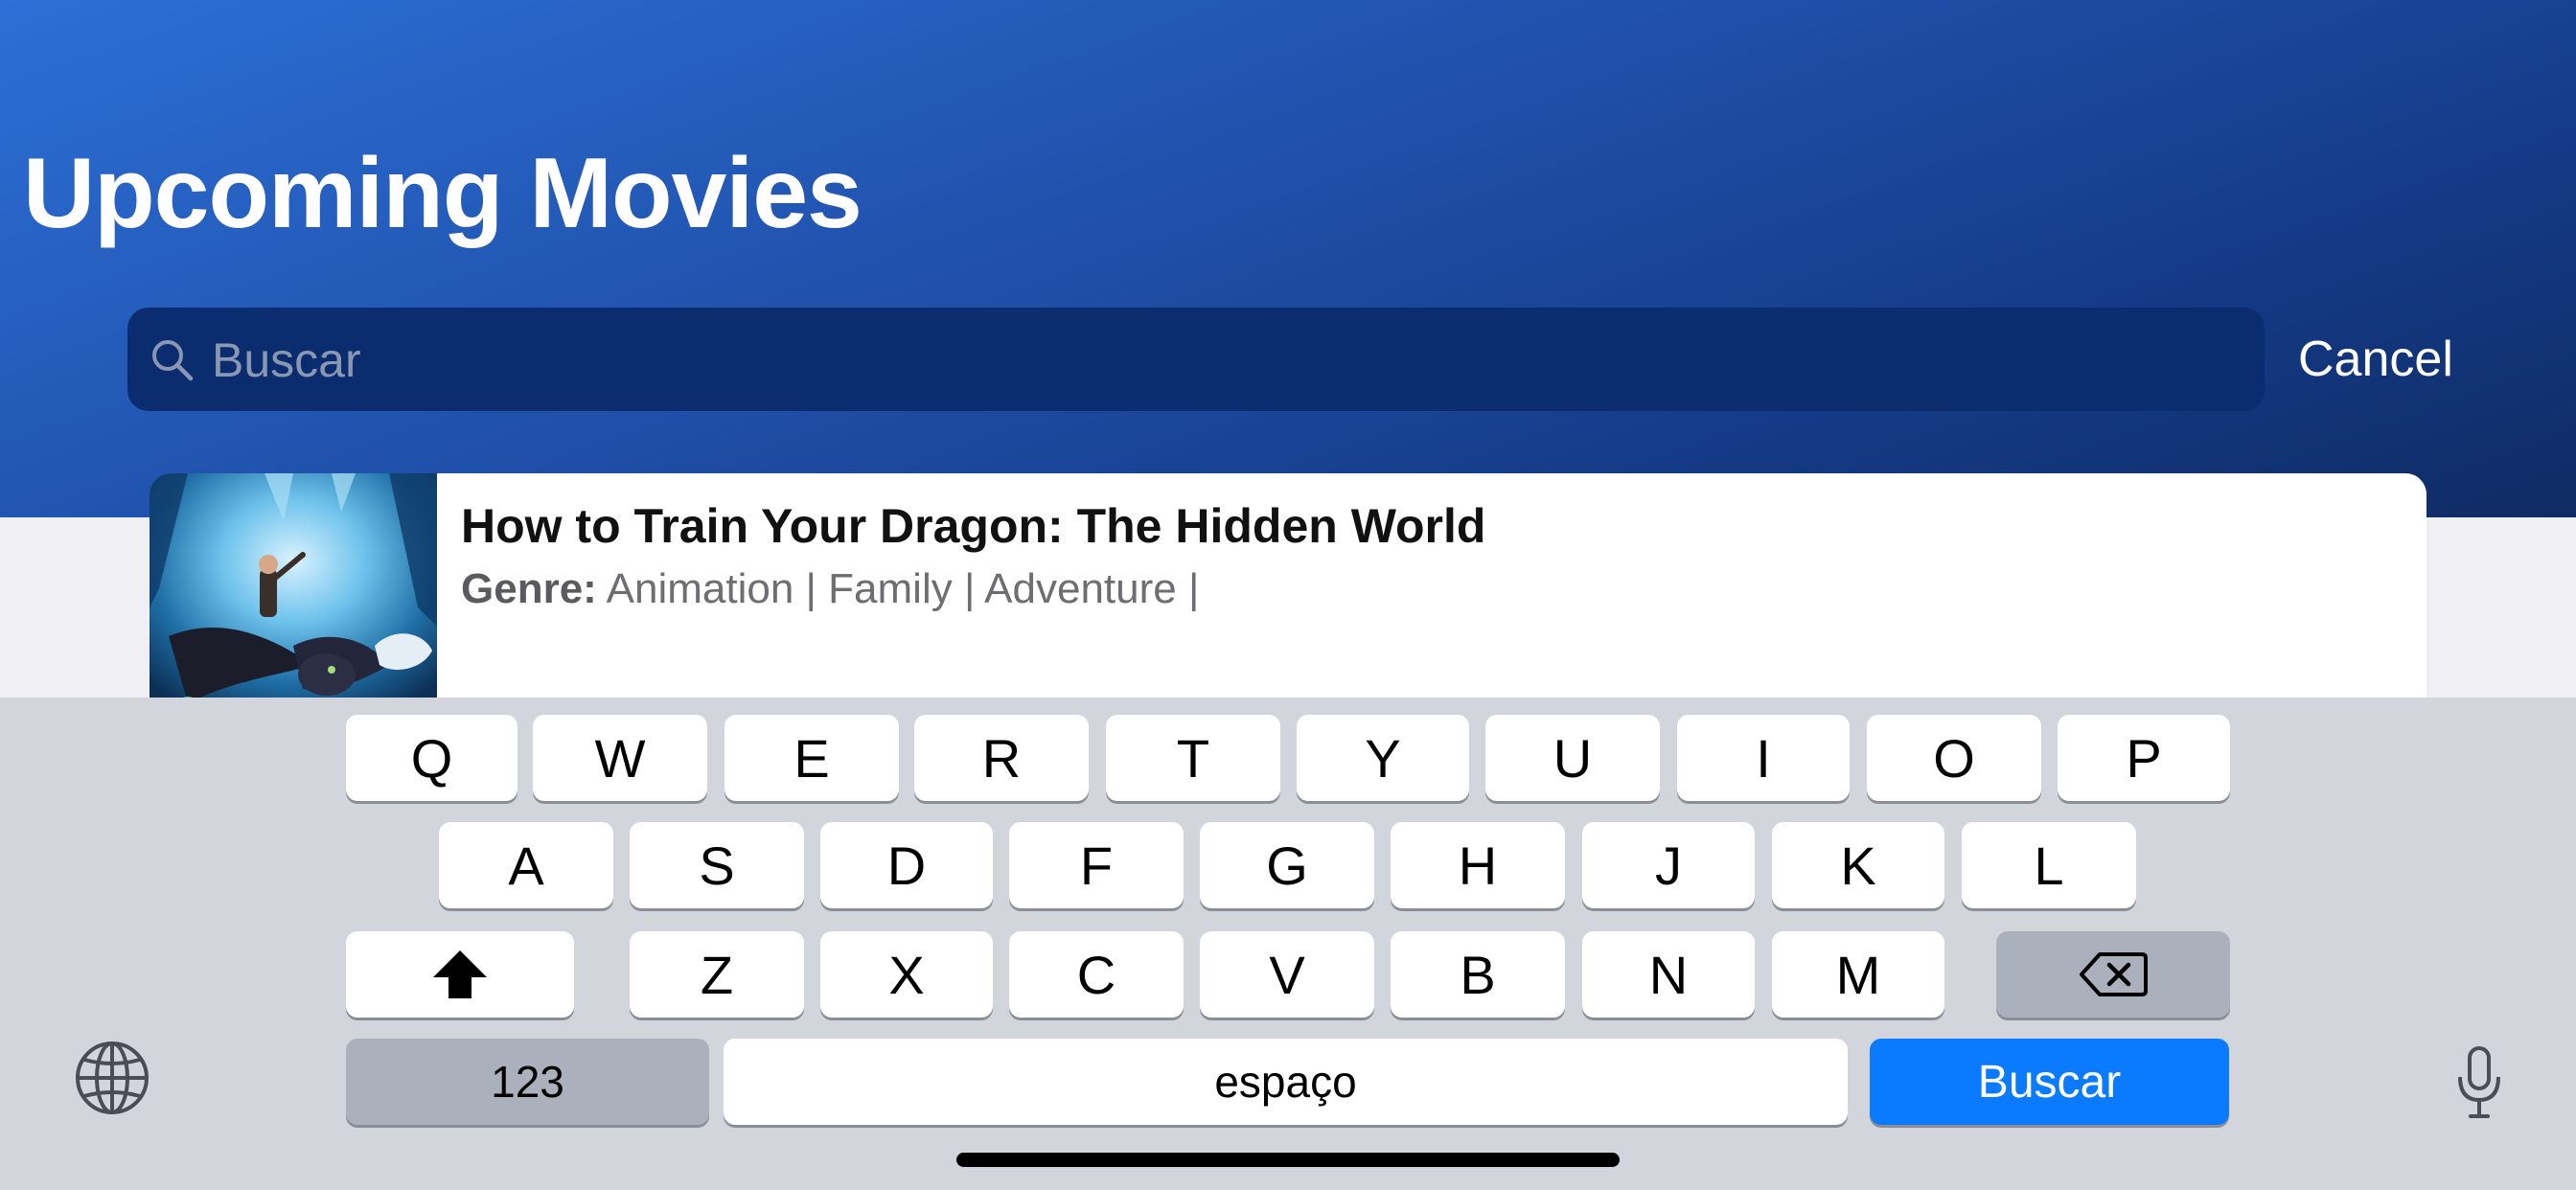 The width and height of the screenshot is (2576, 1190). What do you see at coordinates (2144, 758) in the screenshot?
I see `key-p: P` at bounding box center [2144, 758].